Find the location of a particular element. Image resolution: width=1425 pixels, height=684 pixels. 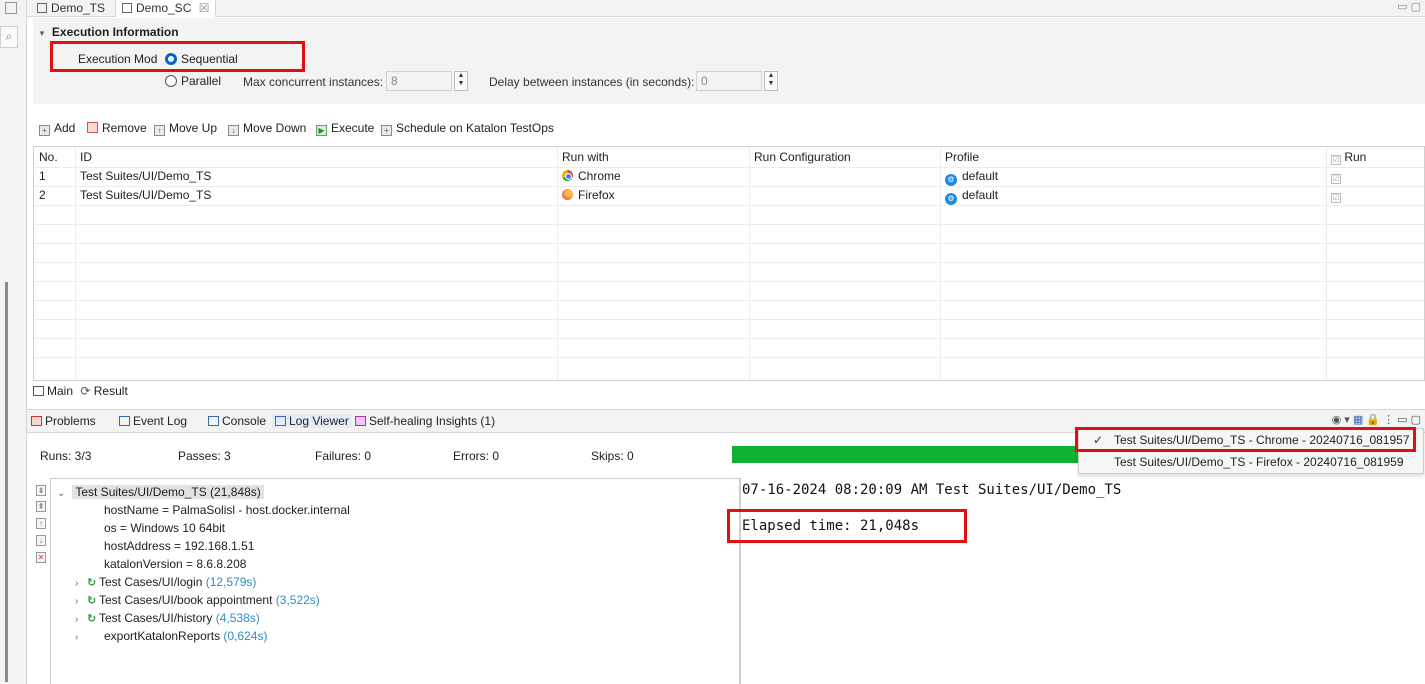

play-icon: ▶ is located at coordinates (321, 130).